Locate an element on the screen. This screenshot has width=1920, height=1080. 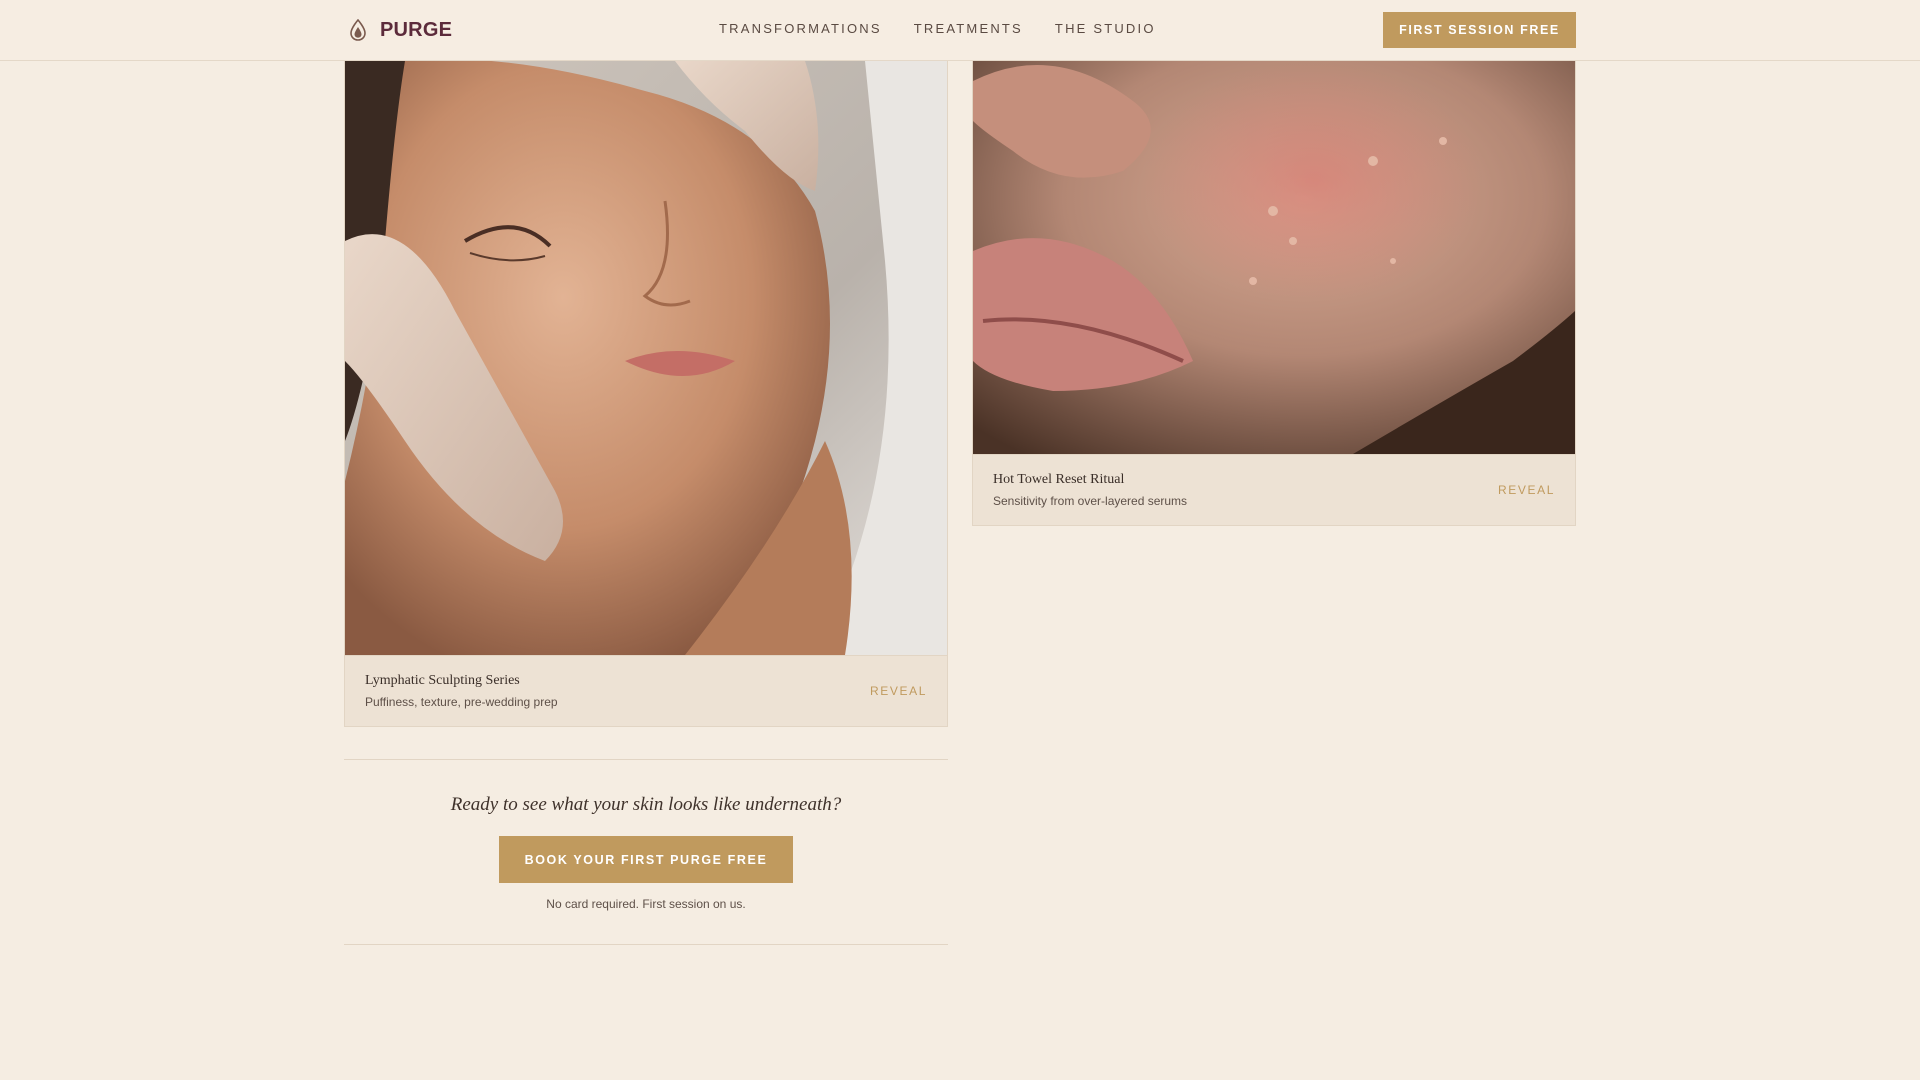
brand-name: PURGE is located at coordinates (416, 29).